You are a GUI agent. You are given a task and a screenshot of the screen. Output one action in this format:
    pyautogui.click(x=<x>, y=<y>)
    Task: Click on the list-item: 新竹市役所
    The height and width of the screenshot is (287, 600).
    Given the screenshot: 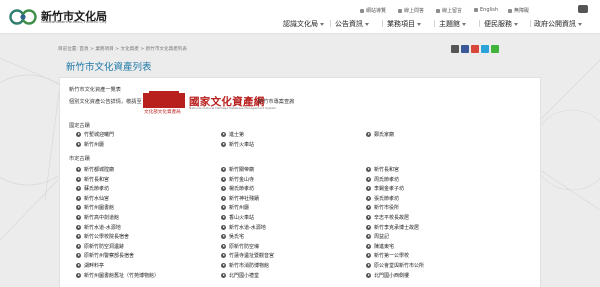 What is the action you would take?
    pyautogui.click(x=382, y=207)
    